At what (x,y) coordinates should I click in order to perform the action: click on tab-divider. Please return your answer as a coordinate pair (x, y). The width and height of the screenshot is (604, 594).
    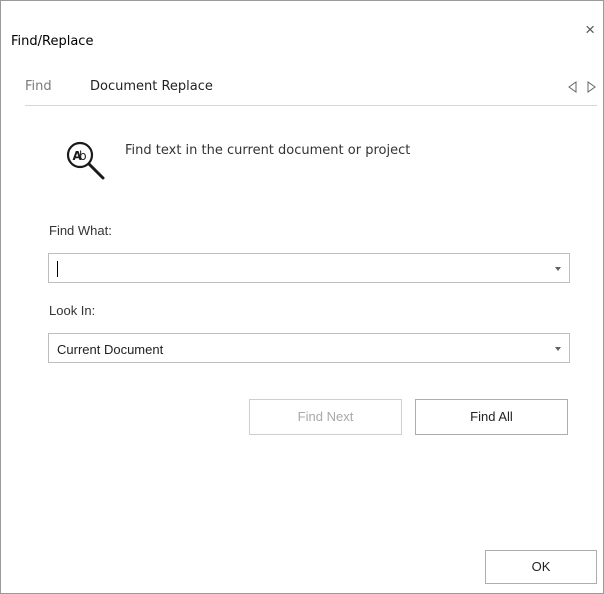
    Looking at the image, I should click on (311, 105).